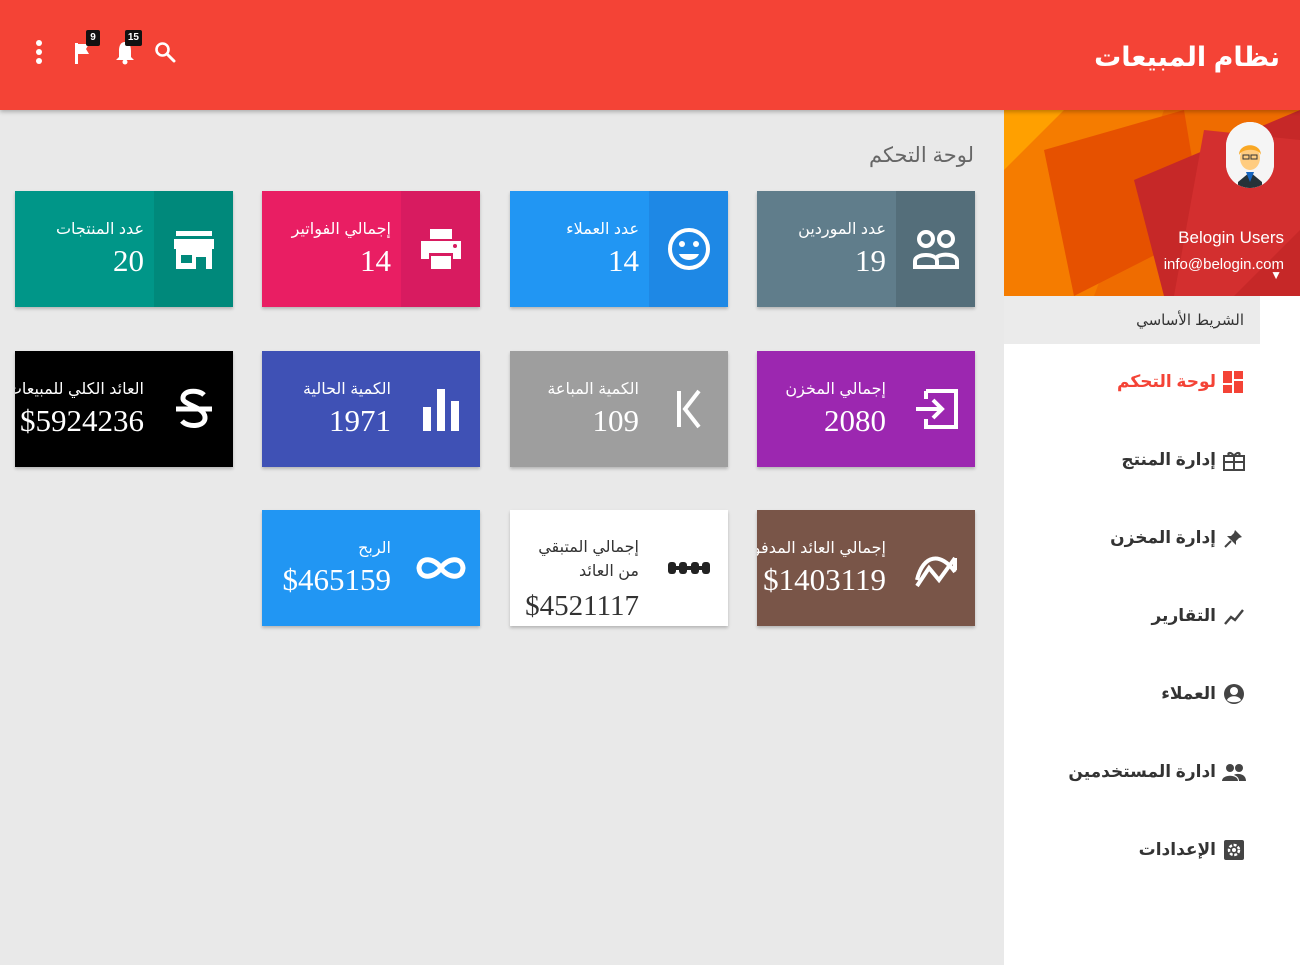 The image size is (1300, 965). What do you see at coordinates (374, 548) in the screenshot?
I see `card-label: الربح` at bounding box center [374, 548].